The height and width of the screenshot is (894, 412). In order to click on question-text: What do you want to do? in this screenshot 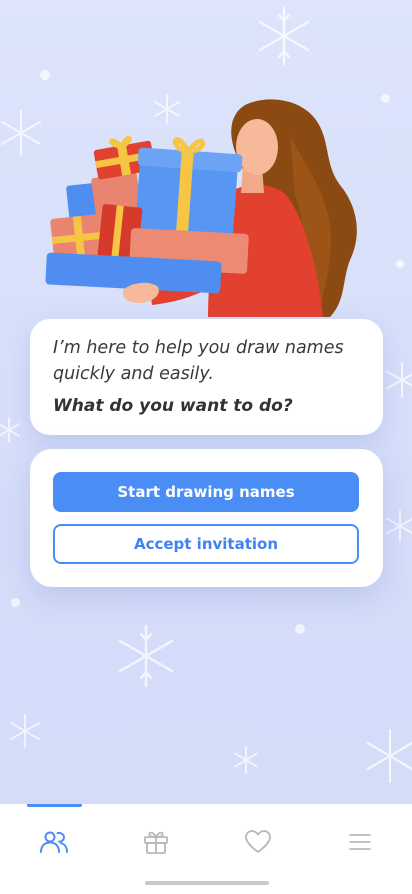, I will do `click(173, 406)`.